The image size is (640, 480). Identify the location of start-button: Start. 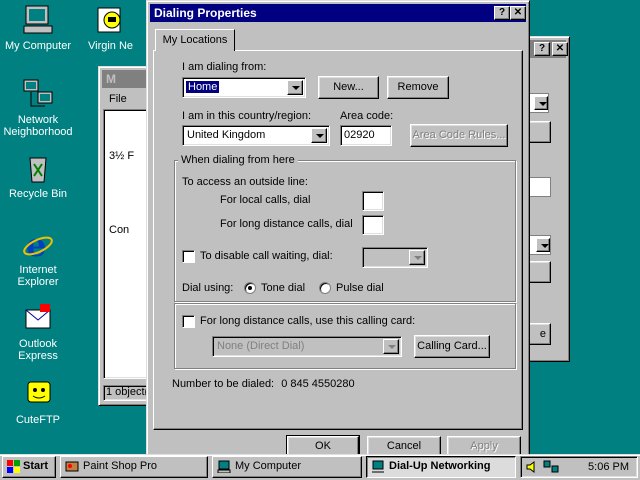
(29, 467).